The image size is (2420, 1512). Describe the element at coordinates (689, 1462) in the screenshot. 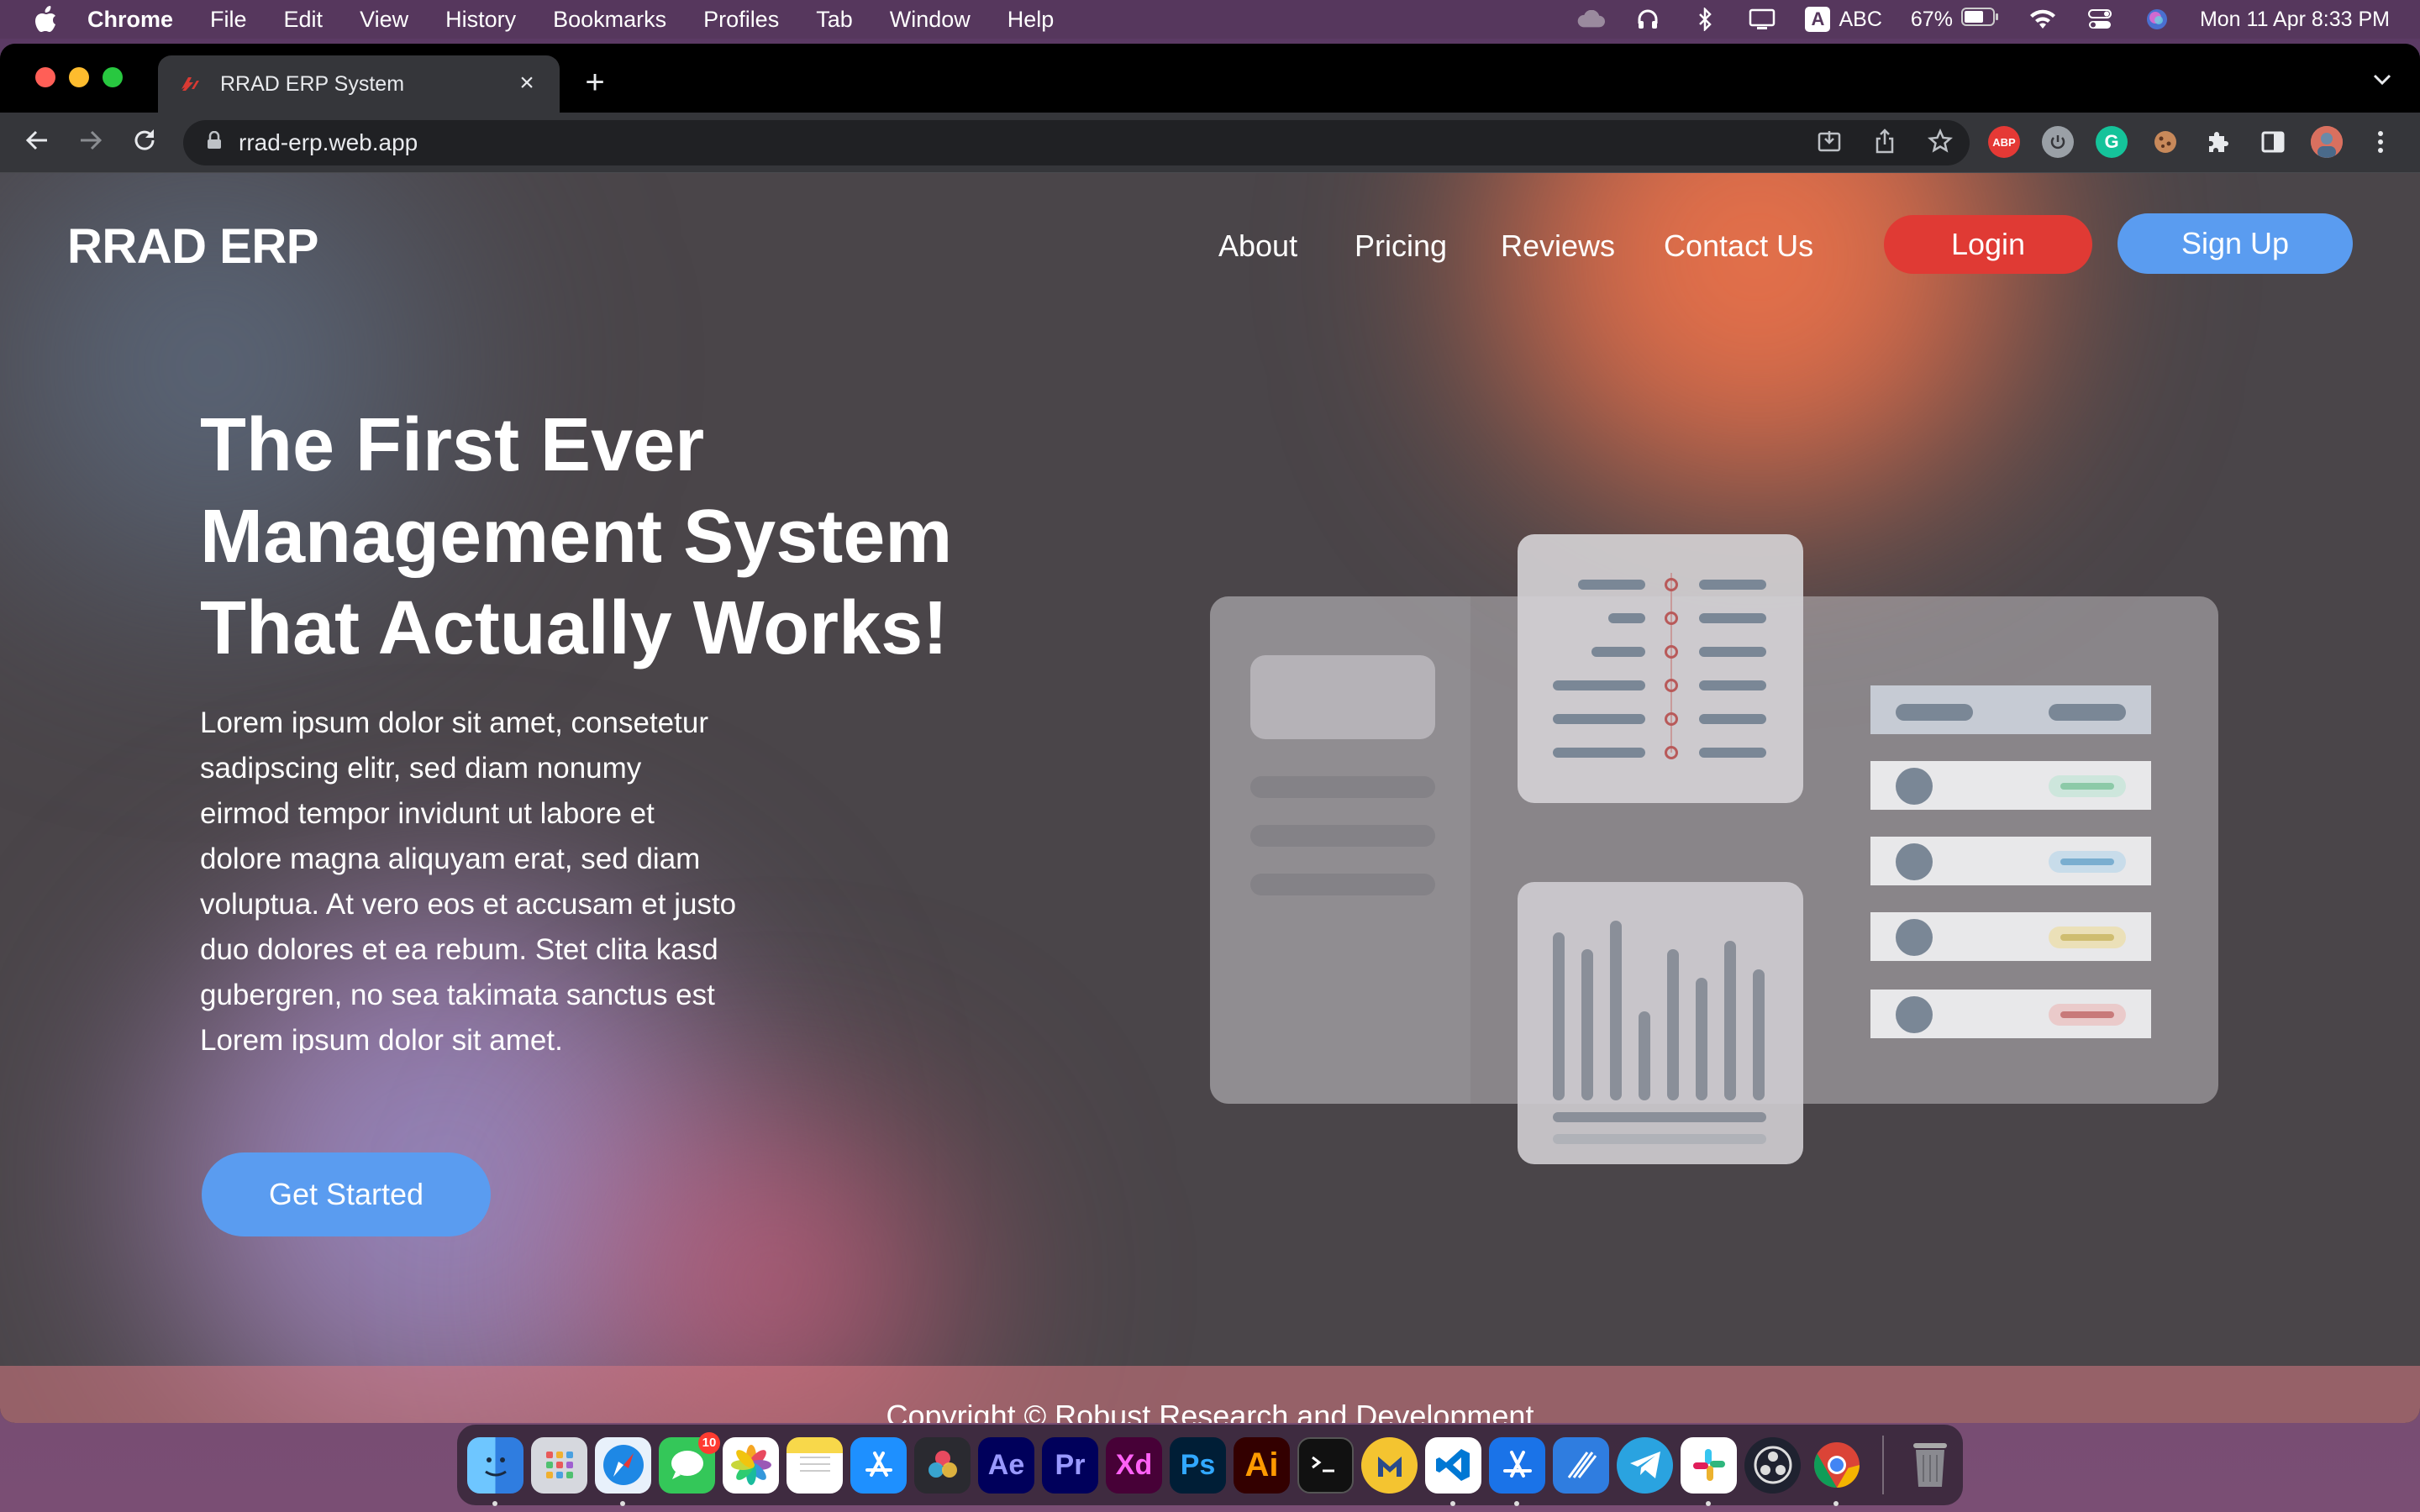

I see `messages-icon: 10` at that location.